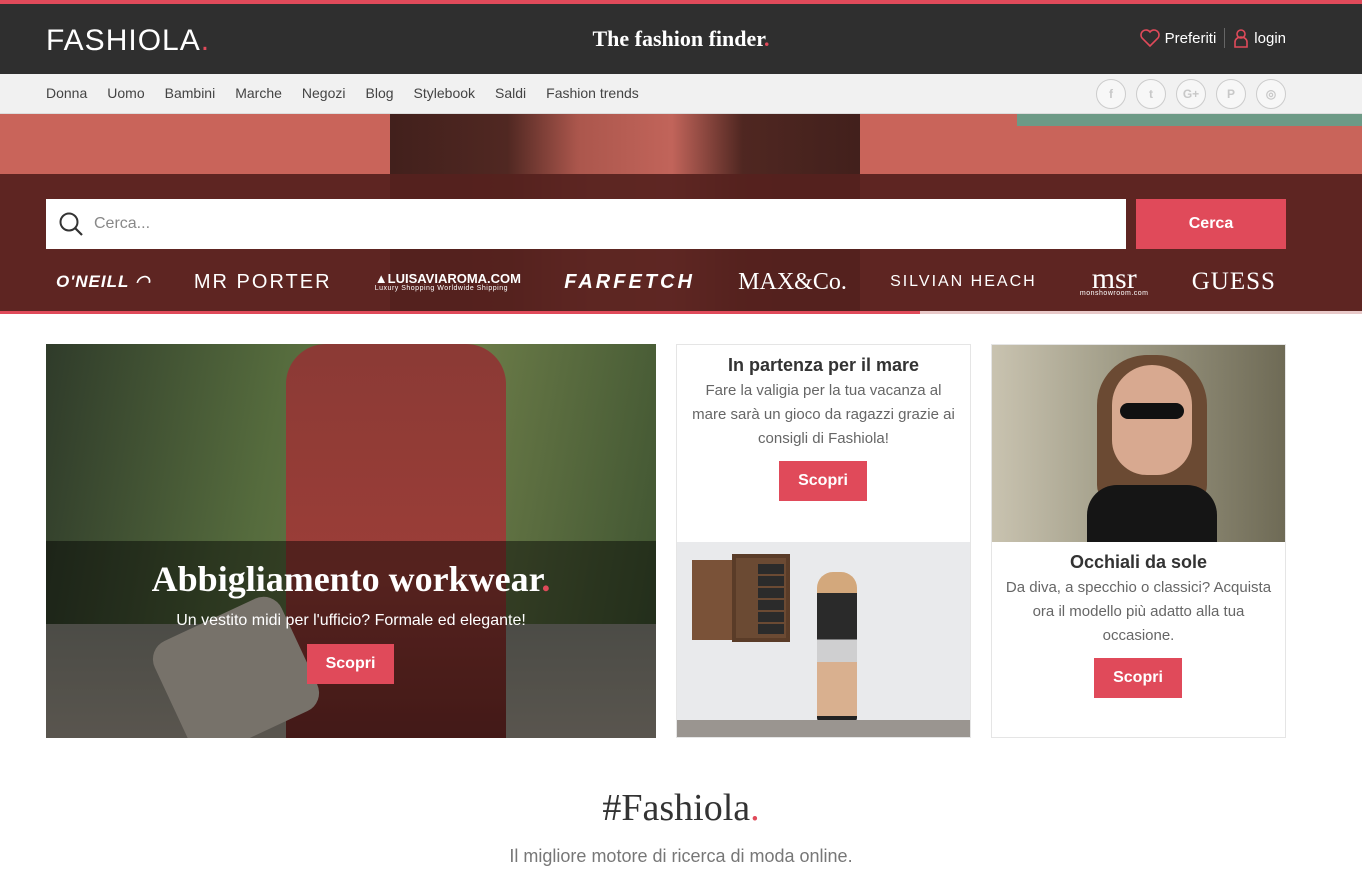 The height and width of the screenshot is (884, 1362). I want to click on nav-item-uomo: Uomo, so click(125, 93).